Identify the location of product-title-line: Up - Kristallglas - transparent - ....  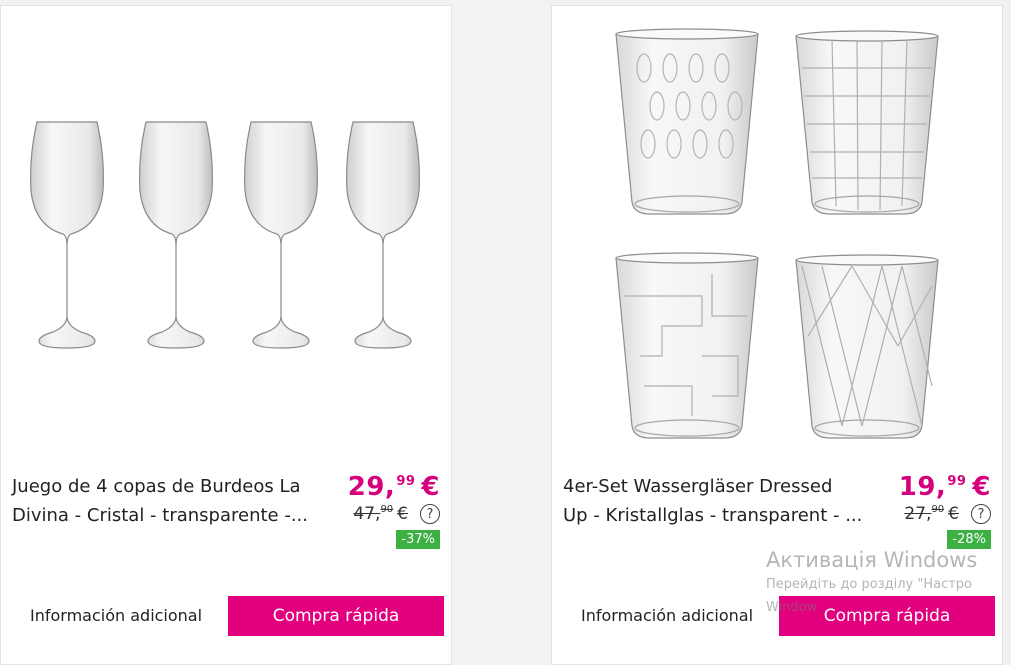
(723, 515).